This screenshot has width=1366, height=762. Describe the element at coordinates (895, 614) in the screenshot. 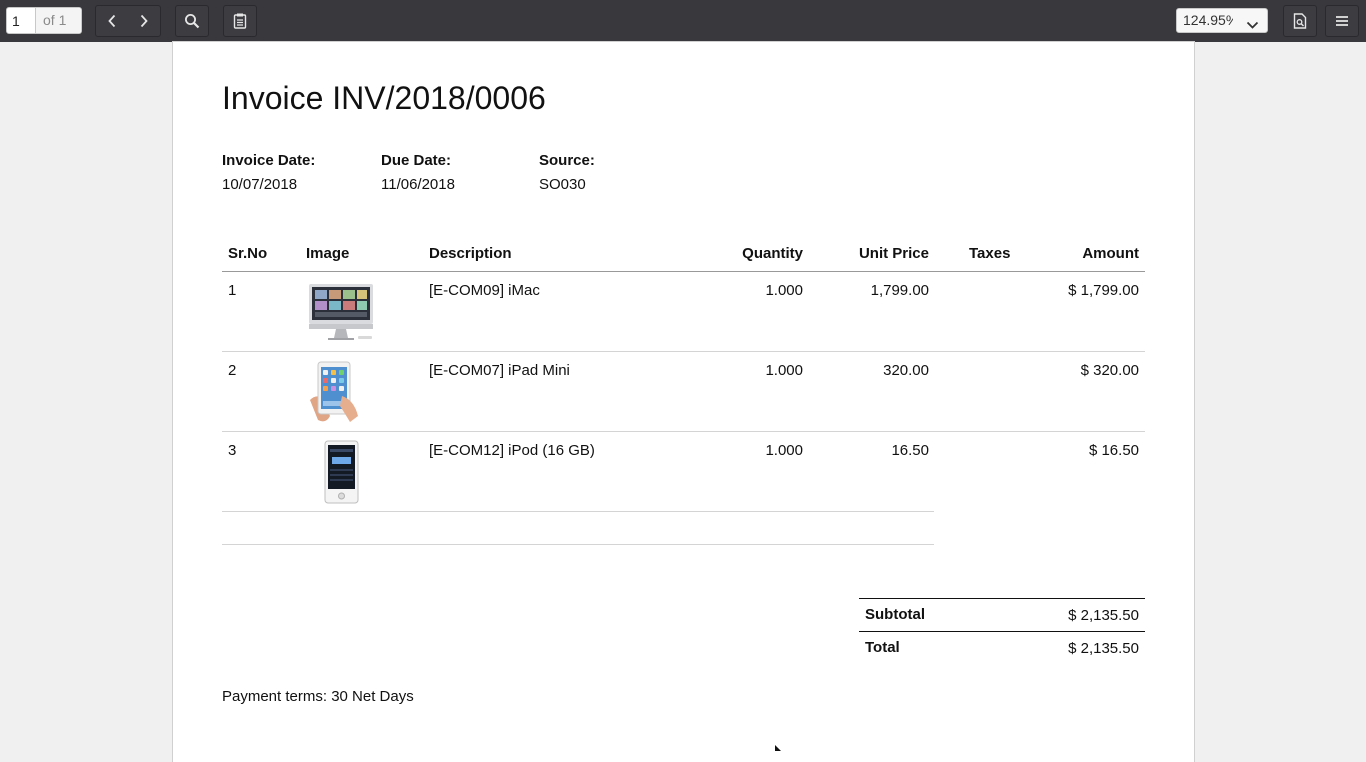

I see `subtotal-label: Subtotal` at that location.